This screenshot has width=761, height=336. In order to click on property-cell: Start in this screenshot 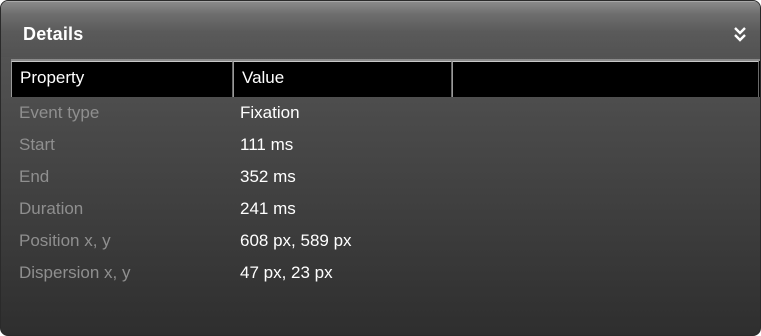, I will do `click(37, 144)`.